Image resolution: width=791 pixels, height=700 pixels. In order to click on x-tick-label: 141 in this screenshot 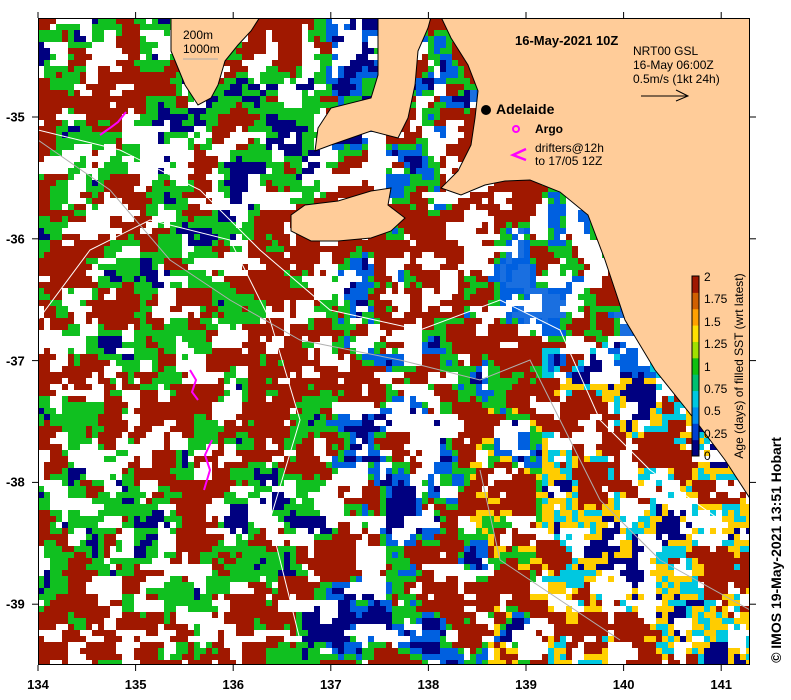, I will do `click(721, 684)`.